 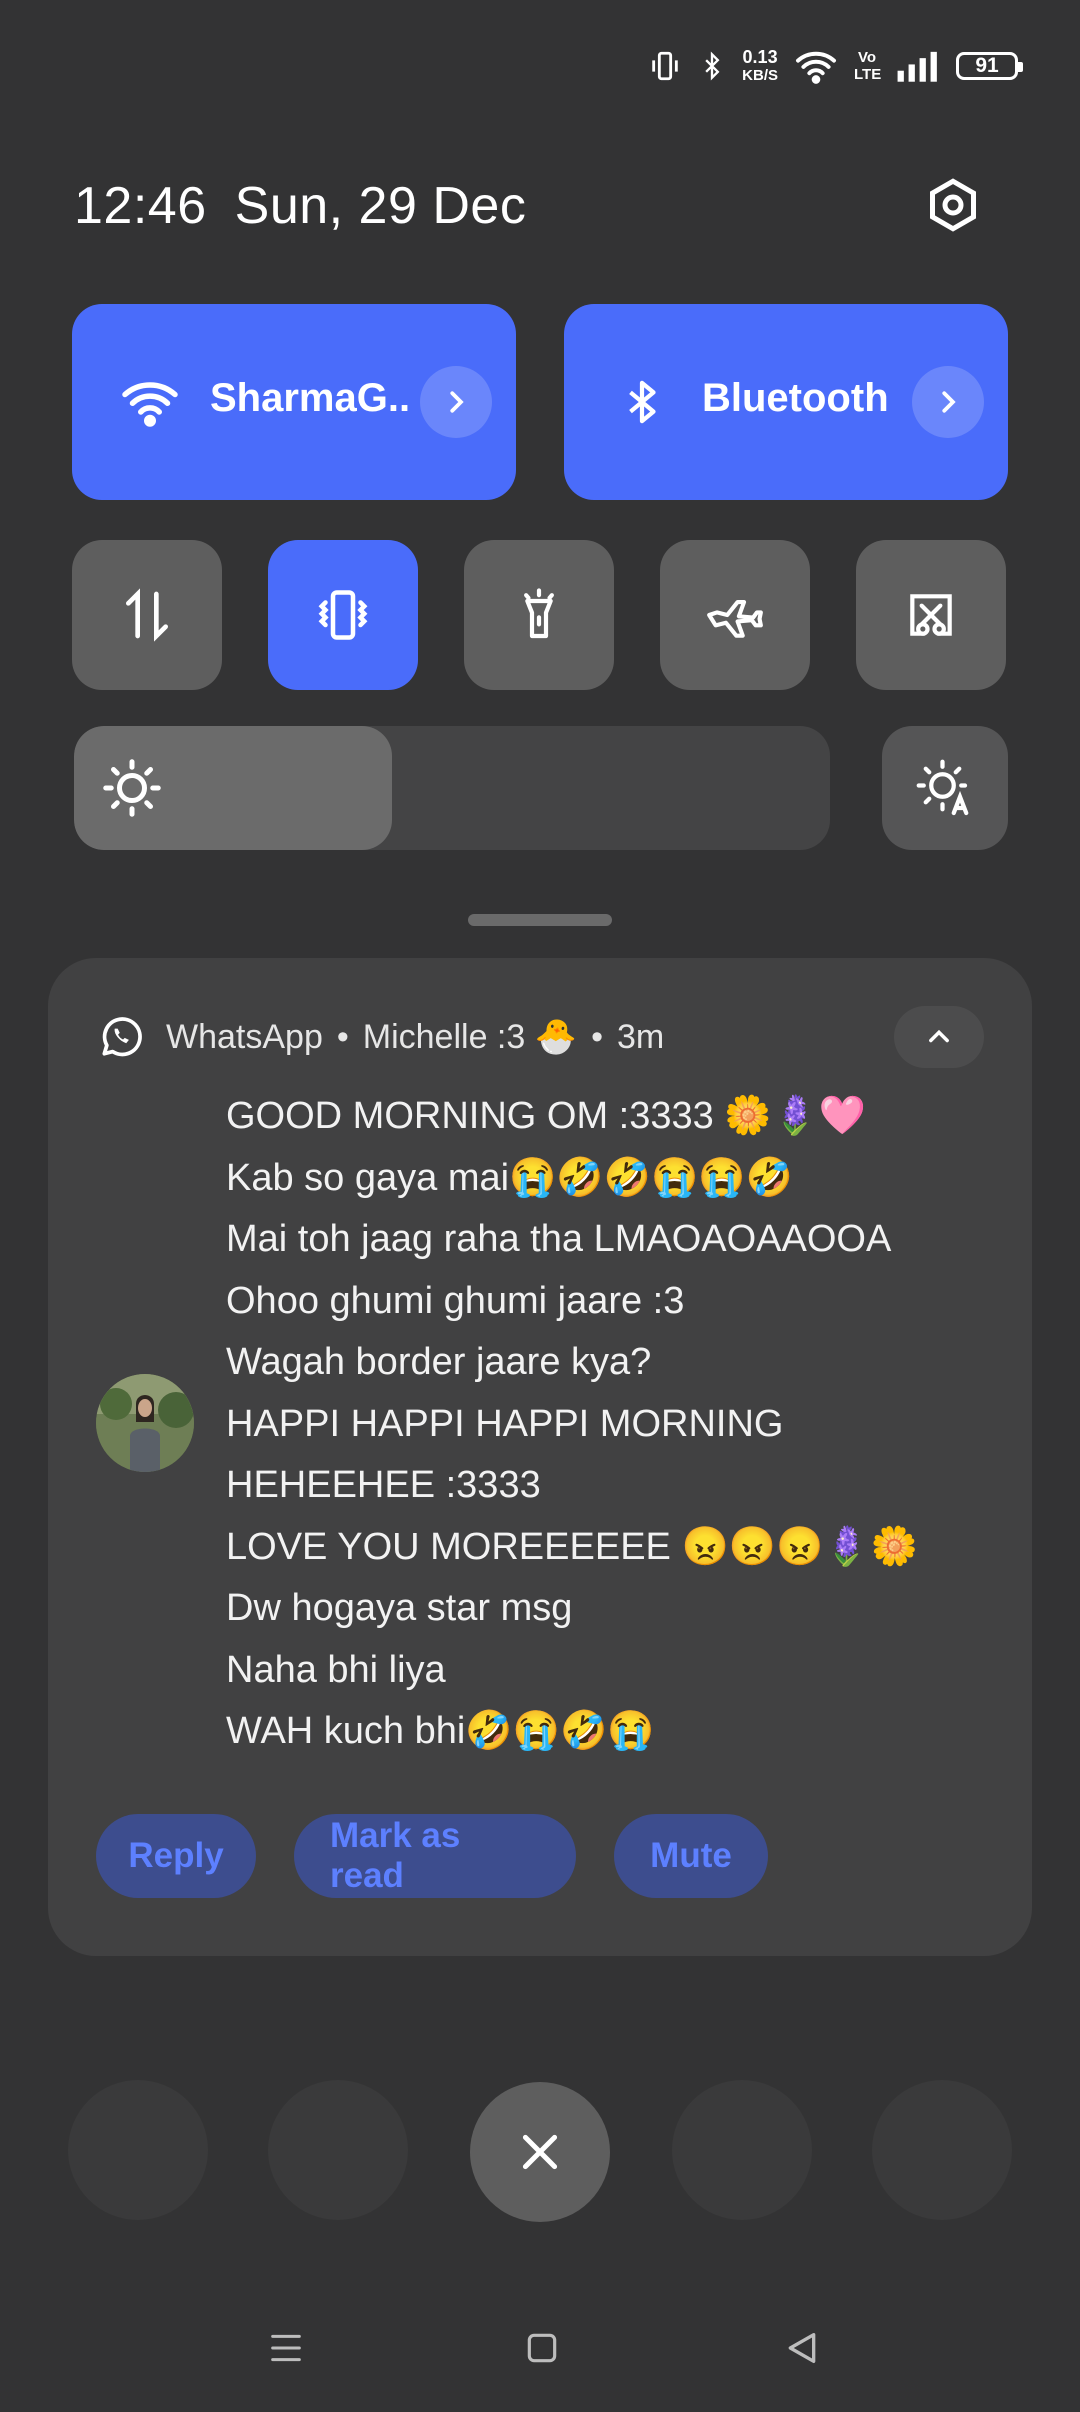 I want to click on data-arrows-icon, so click(x=147, y=615).